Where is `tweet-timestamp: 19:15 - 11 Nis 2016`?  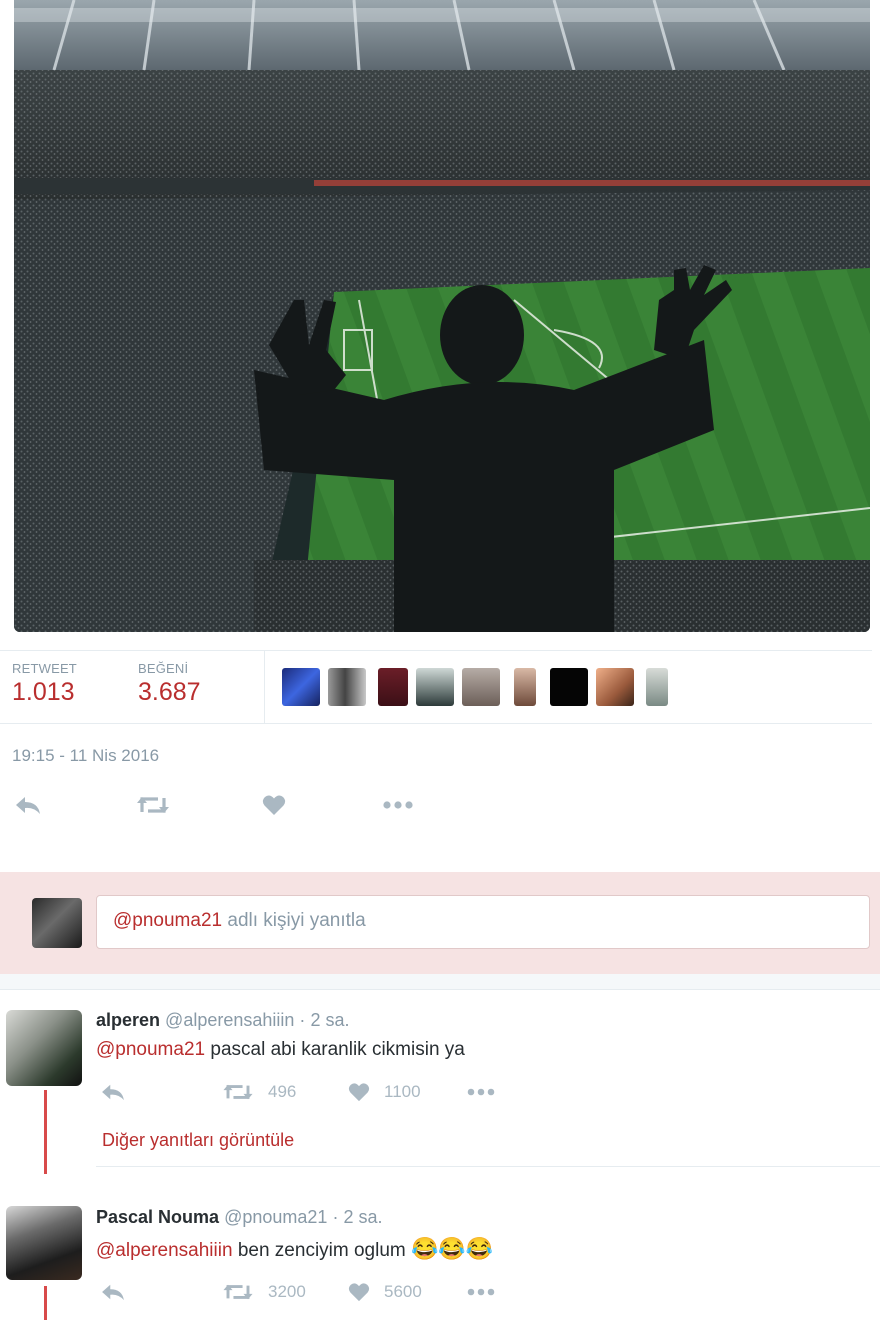 tweet-timestamp: 19:15 - 11 Nis 2016 is located at coordinates (85, 756).